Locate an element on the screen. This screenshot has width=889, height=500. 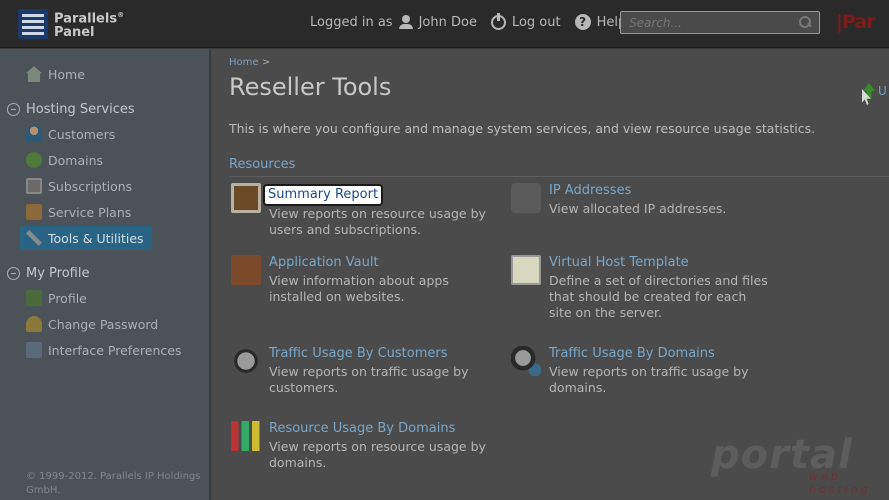
traffic-gauge-icon is located at coordinates (246, 361).